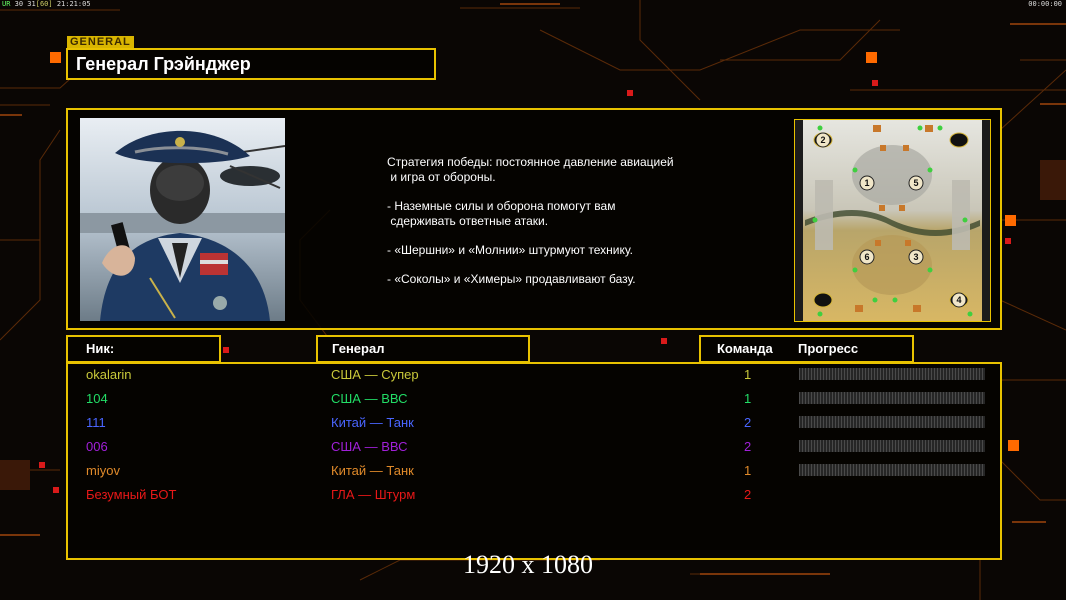 Image resolution: width=1066 pixels, height=600 pixels. I want to click on team-progress-column-header: Команда Прогресс, so click(806, 349).